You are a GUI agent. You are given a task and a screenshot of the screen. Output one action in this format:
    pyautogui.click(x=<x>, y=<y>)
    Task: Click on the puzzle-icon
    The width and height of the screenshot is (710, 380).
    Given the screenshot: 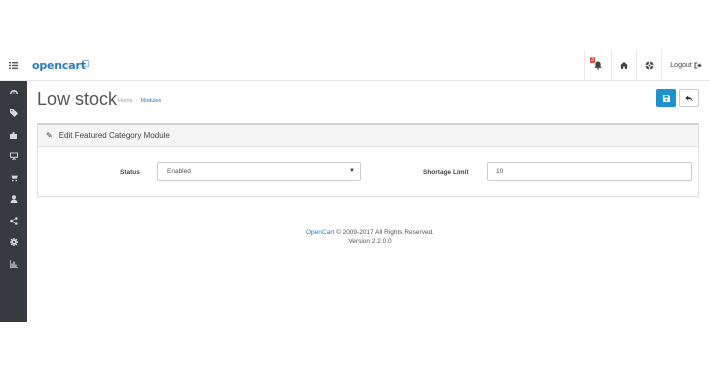 What is the action you would take?
    pyautogui.click(x=13, y=135)
    